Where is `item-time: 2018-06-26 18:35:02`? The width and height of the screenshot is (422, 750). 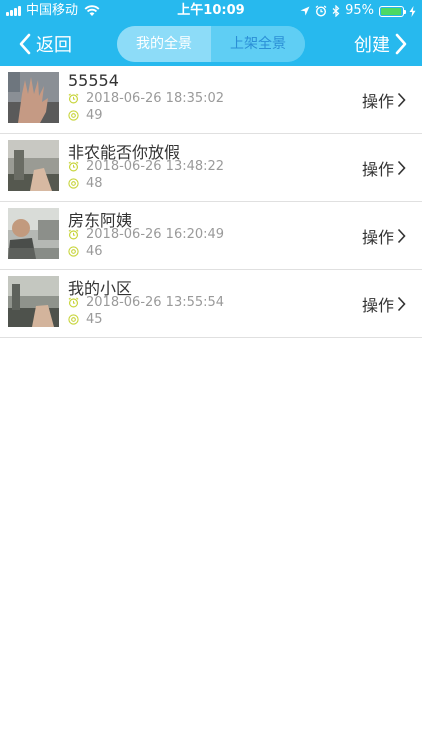
item-time: 2018-06-26 18:35:02 is located at coordinates (146, 98).